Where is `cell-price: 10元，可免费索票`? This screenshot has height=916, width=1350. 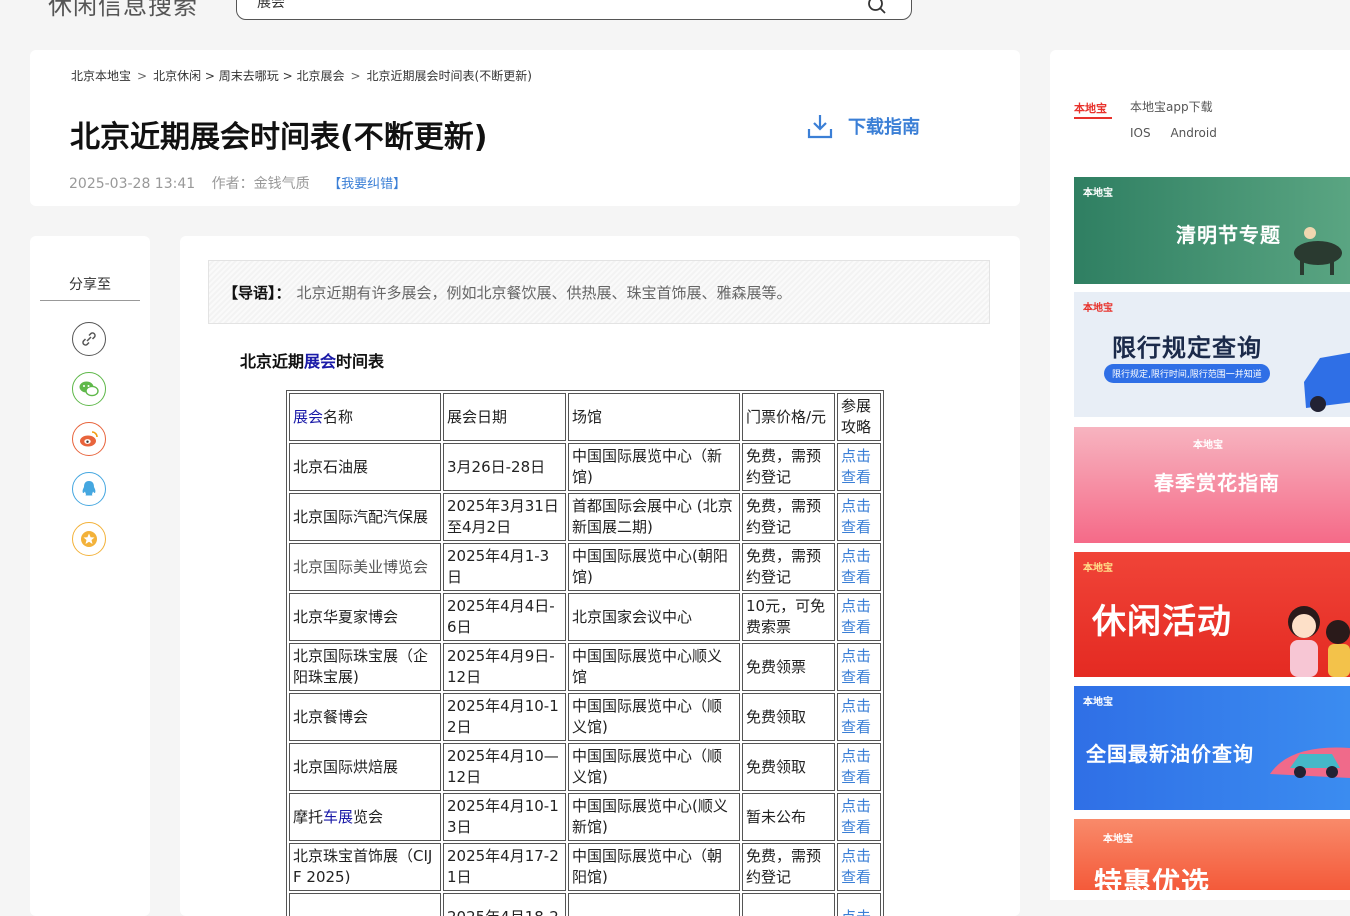 cell-price: 10元，可免费索票 is located at coordinates (788, 617).